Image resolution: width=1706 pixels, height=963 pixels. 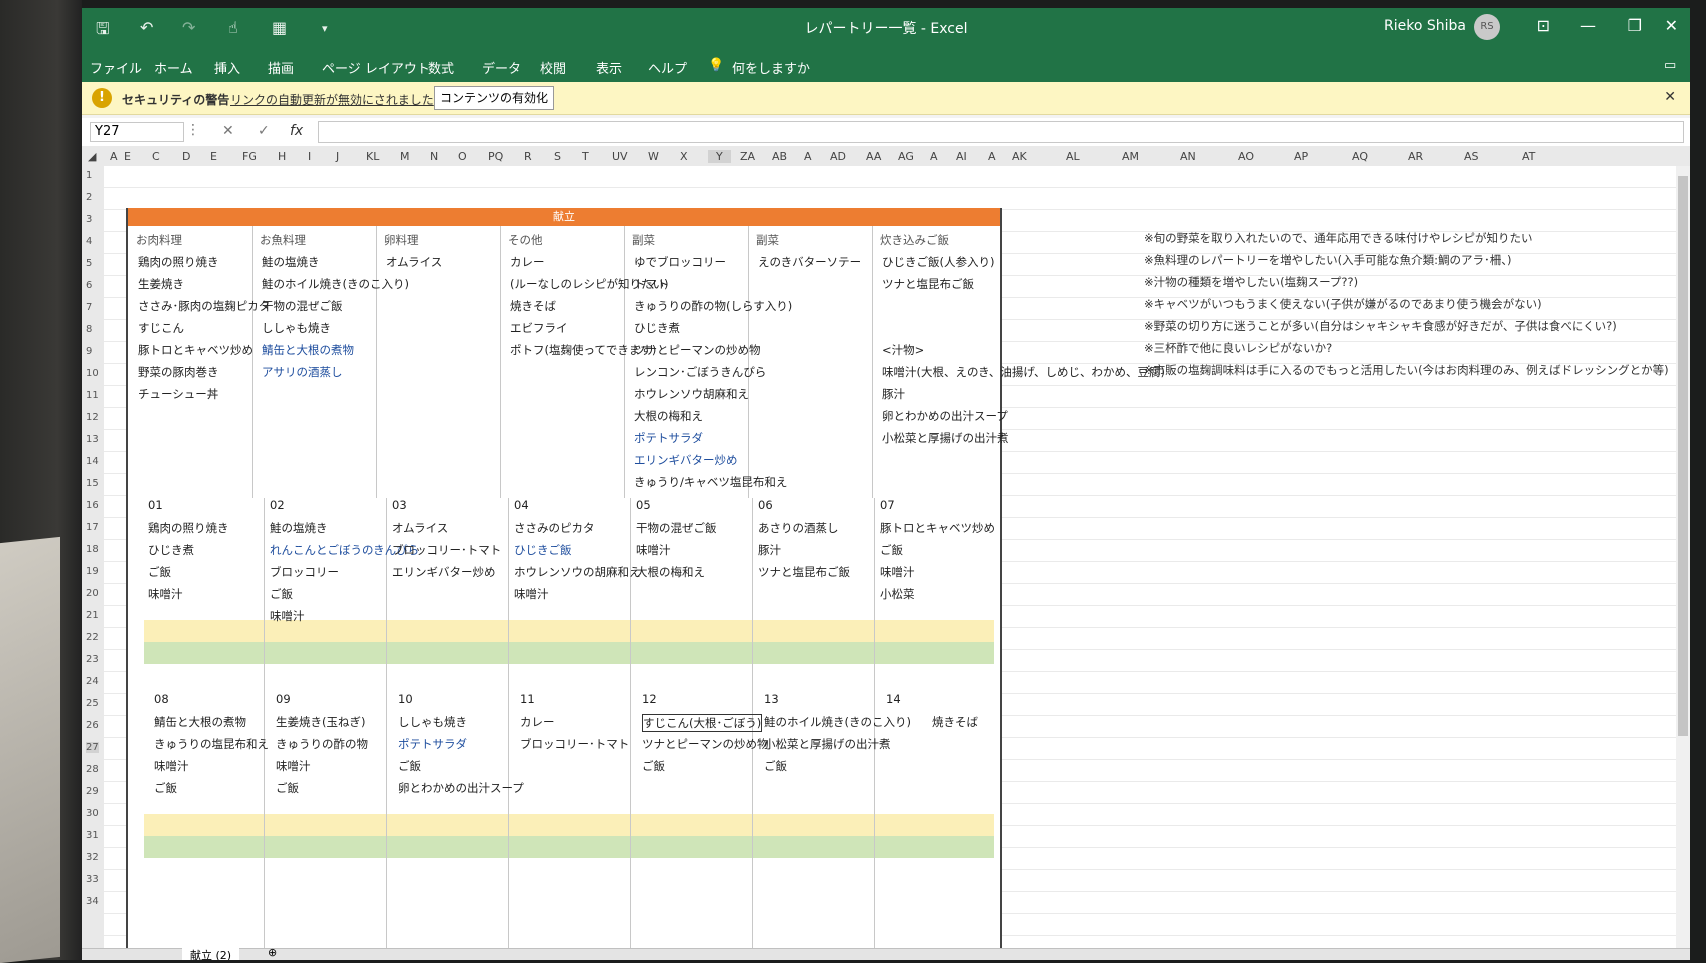 I want to click on day-cell: きゅうりの酢の物, so click(x=322, y=744).